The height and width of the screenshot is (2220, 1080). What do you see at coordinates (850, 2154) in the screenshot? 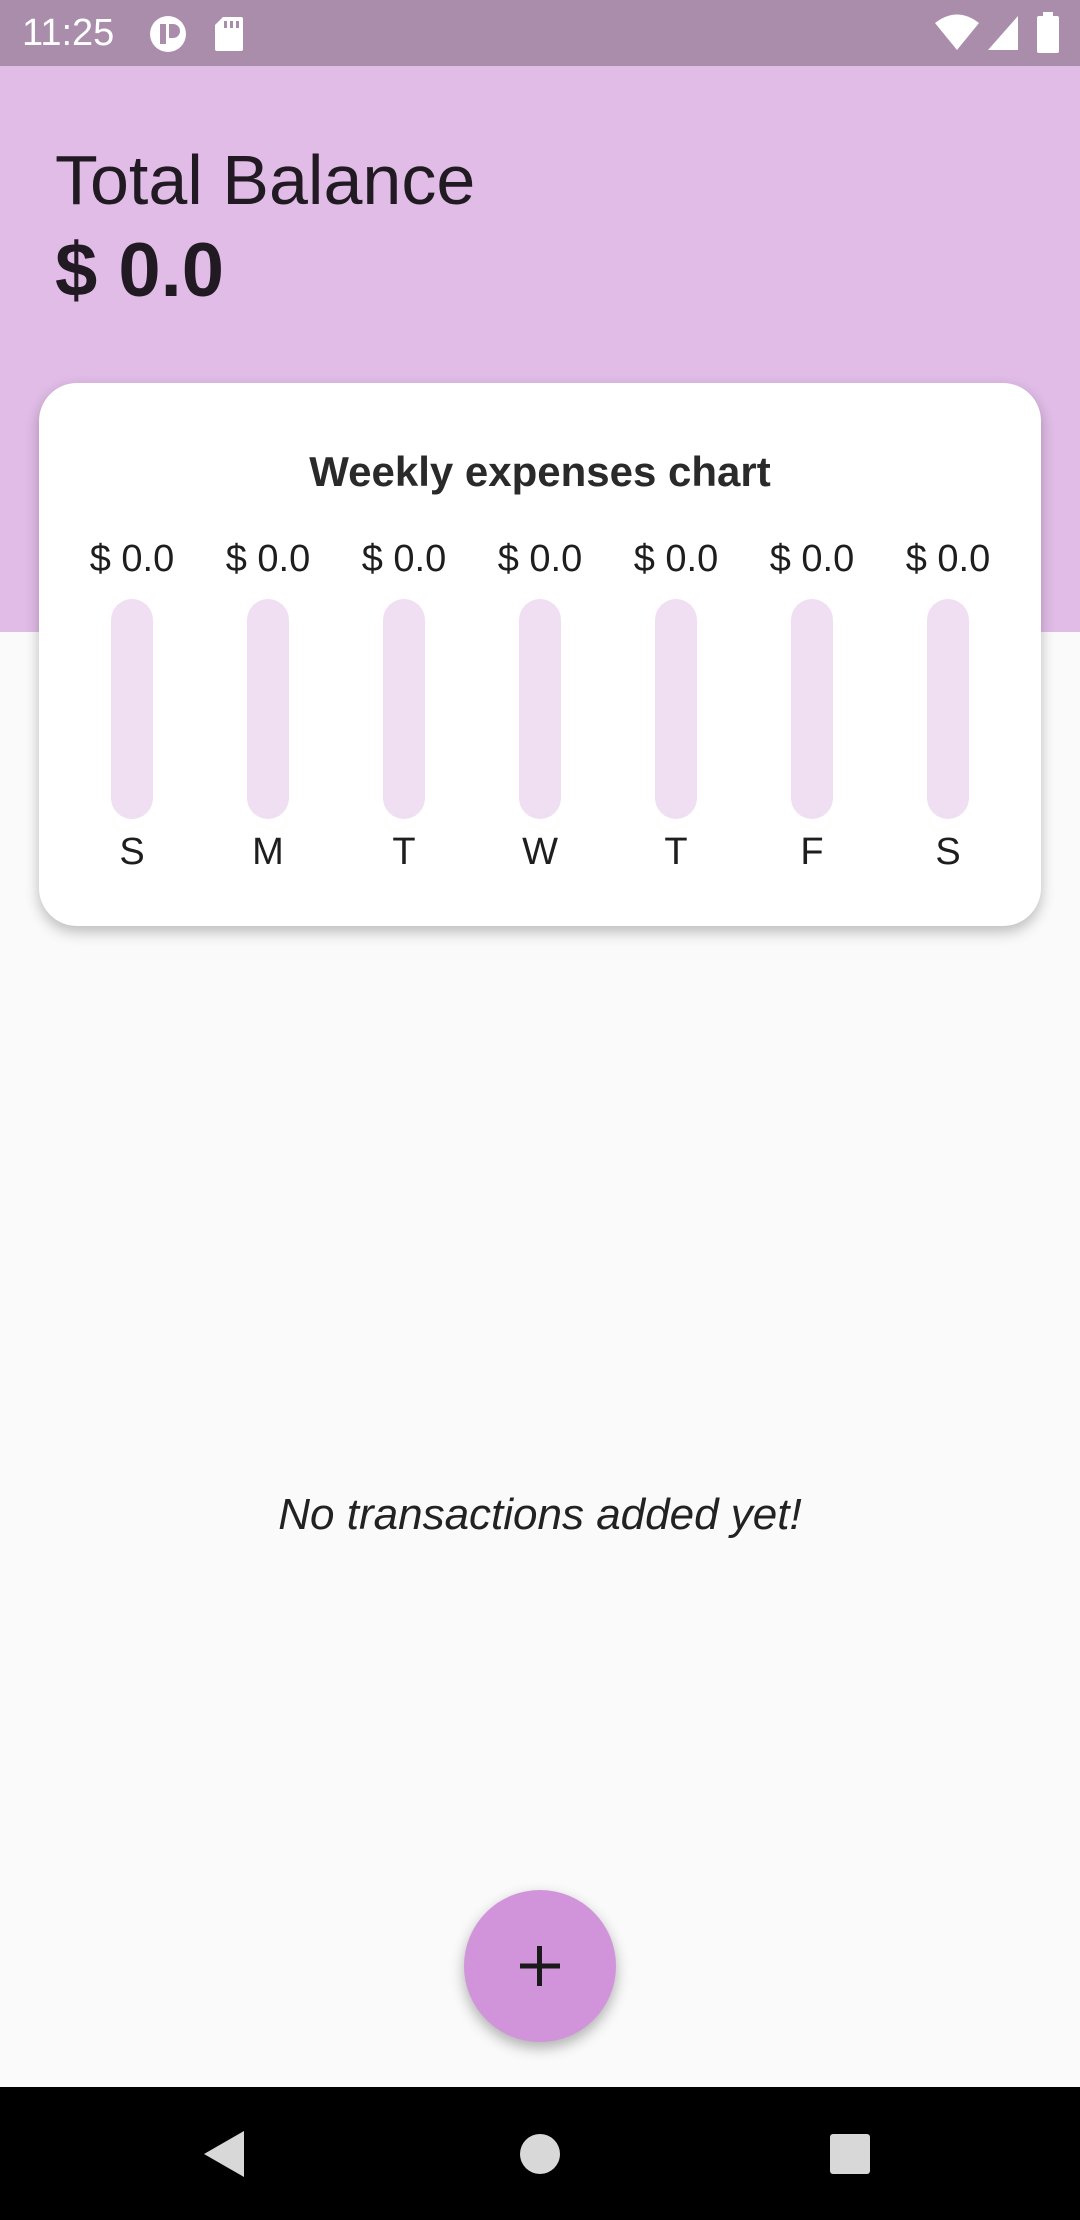
I see `recents-icon` at bounding box center [850, 2154].